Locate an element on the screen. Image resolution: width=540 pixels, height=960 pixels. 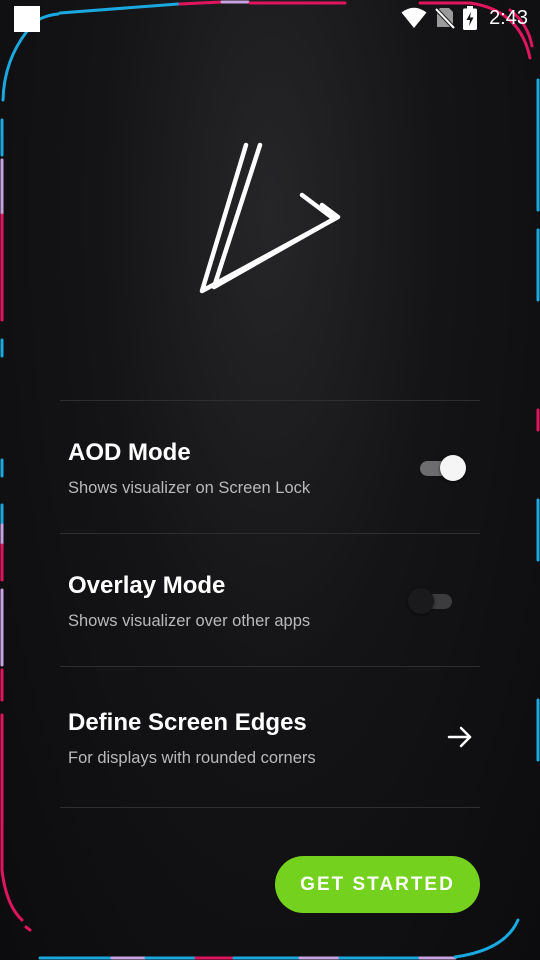
divider is located at coordinates (270, 807).